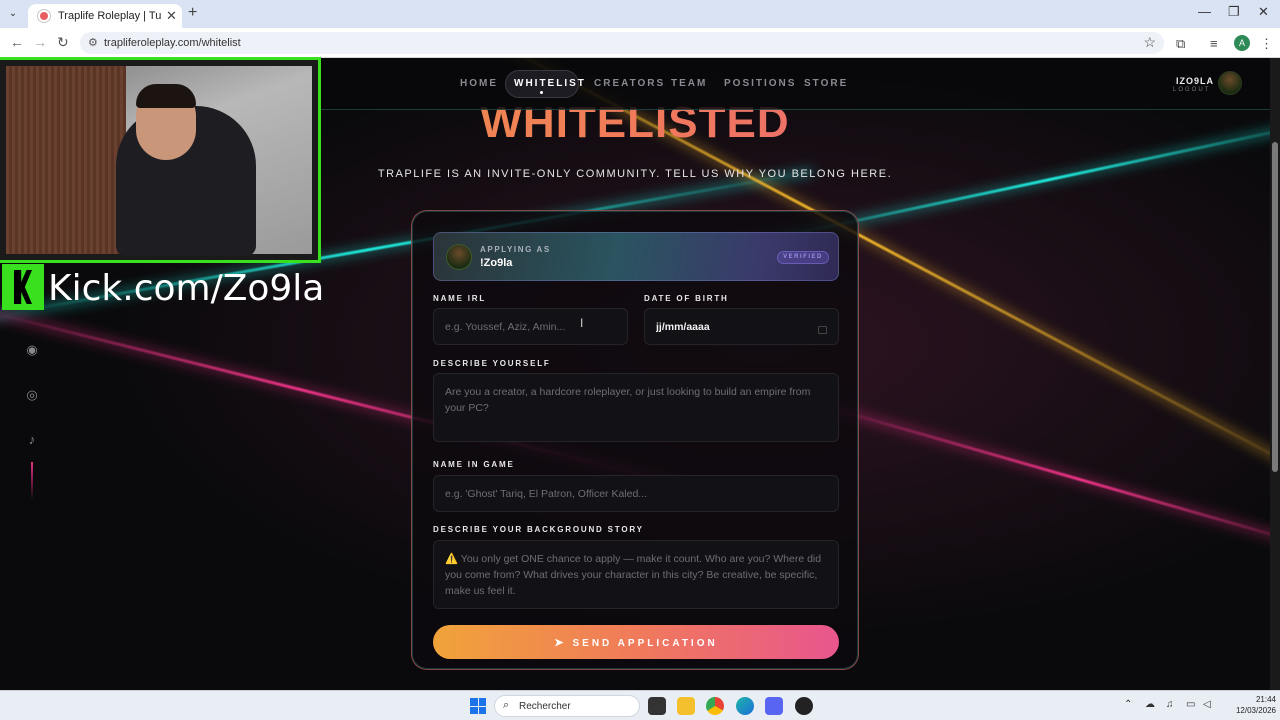  What do you see at coordinates (645, 643) in the screenshot?
I see `send-label: SEND APPLICATION` at bounding box center [645, 643].